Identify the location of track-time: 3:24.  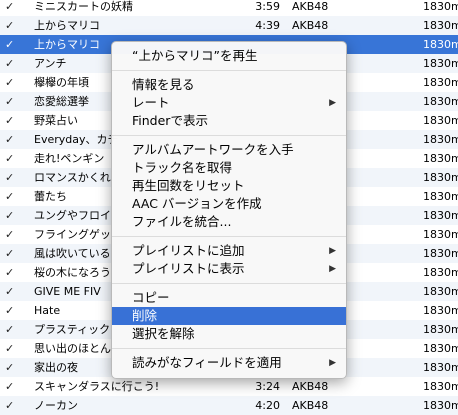
(267, 386).